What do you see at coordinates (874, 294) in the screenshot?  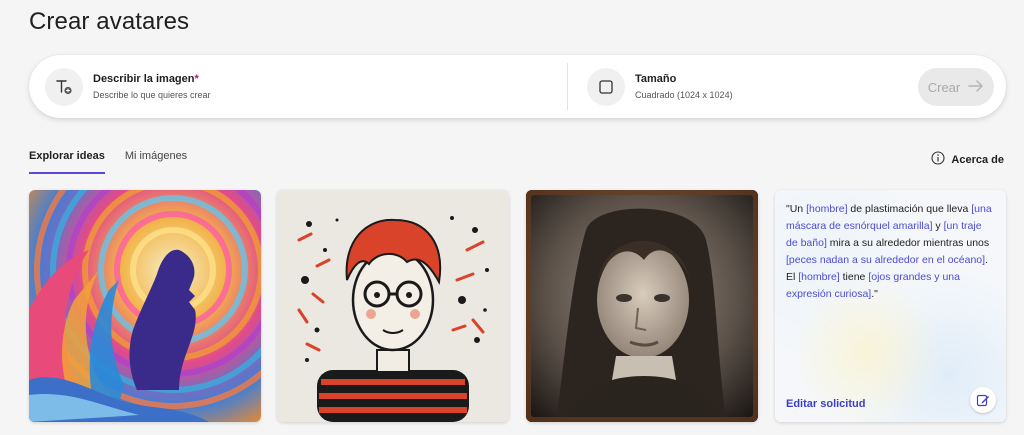 I see `prompt-text-segment: ."` at bounding box center [874, 294].